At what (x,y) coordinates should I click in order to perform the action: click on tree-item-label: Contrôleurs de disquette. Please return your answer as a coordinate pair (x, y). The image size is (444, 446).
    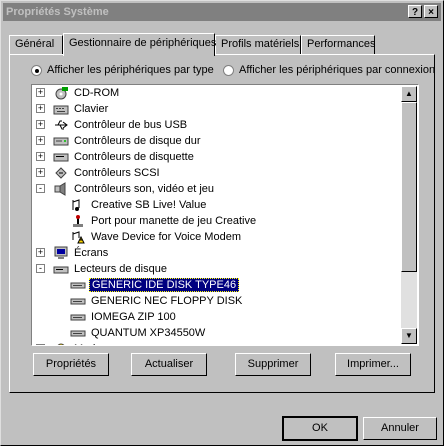
    Looking at the image, I should click on (134, 157).